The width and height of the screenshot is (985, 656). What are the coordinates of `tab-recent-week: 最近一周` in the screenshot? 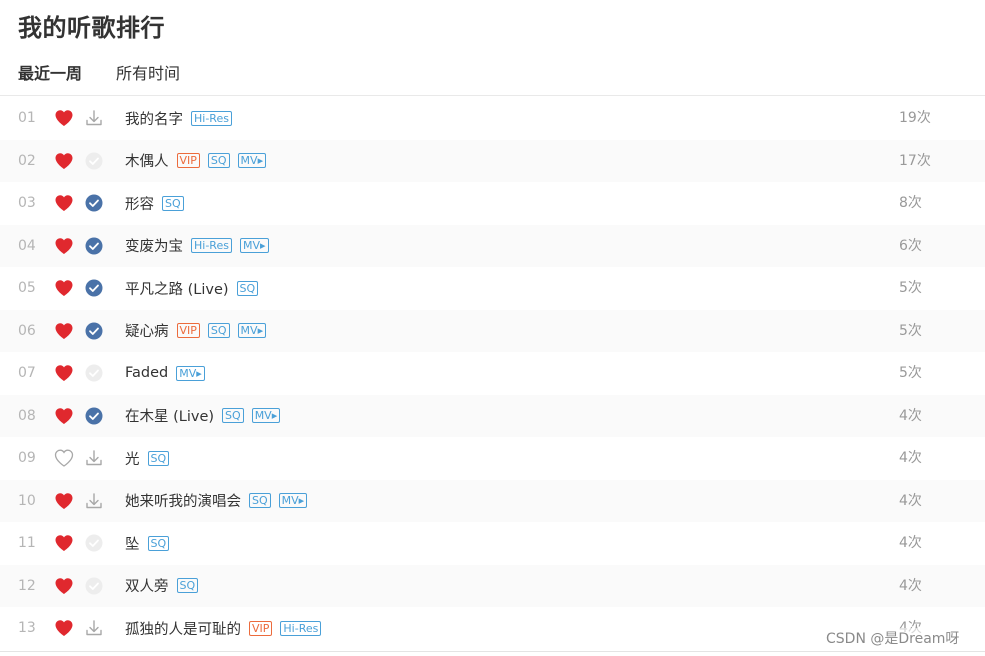 It's located at (50, 72).